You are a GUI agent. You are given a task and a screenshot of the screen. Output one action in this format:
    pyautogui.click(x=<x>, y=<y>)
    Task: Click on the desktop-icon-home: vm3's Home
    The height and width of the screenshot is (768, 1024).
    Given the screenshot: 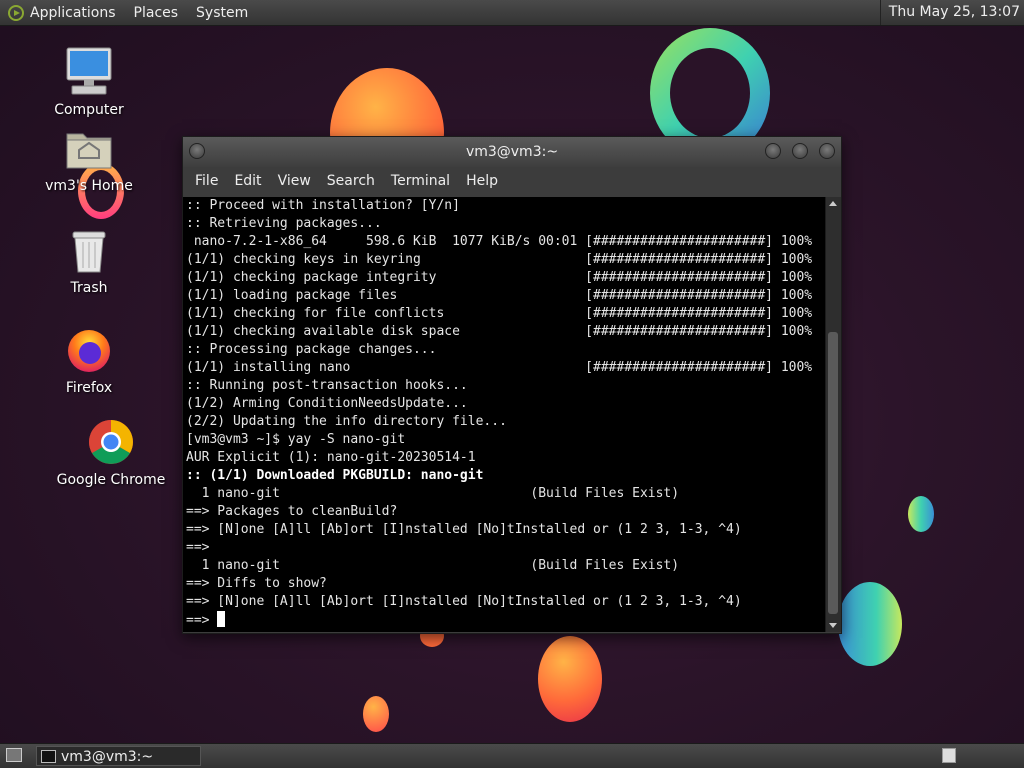 What is the action you would take?
    pyautogui.click(x=89, y=161)
    